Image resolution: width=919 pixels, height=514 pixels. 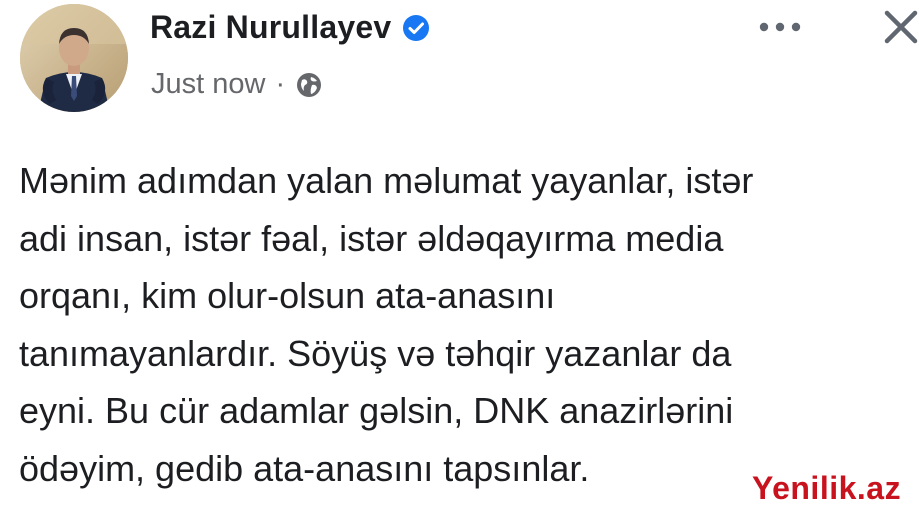 What do you see at coordinates (208, 84) in the screenshot?
I see `post-timestamp: Just now` at bounding box center [208, 84].